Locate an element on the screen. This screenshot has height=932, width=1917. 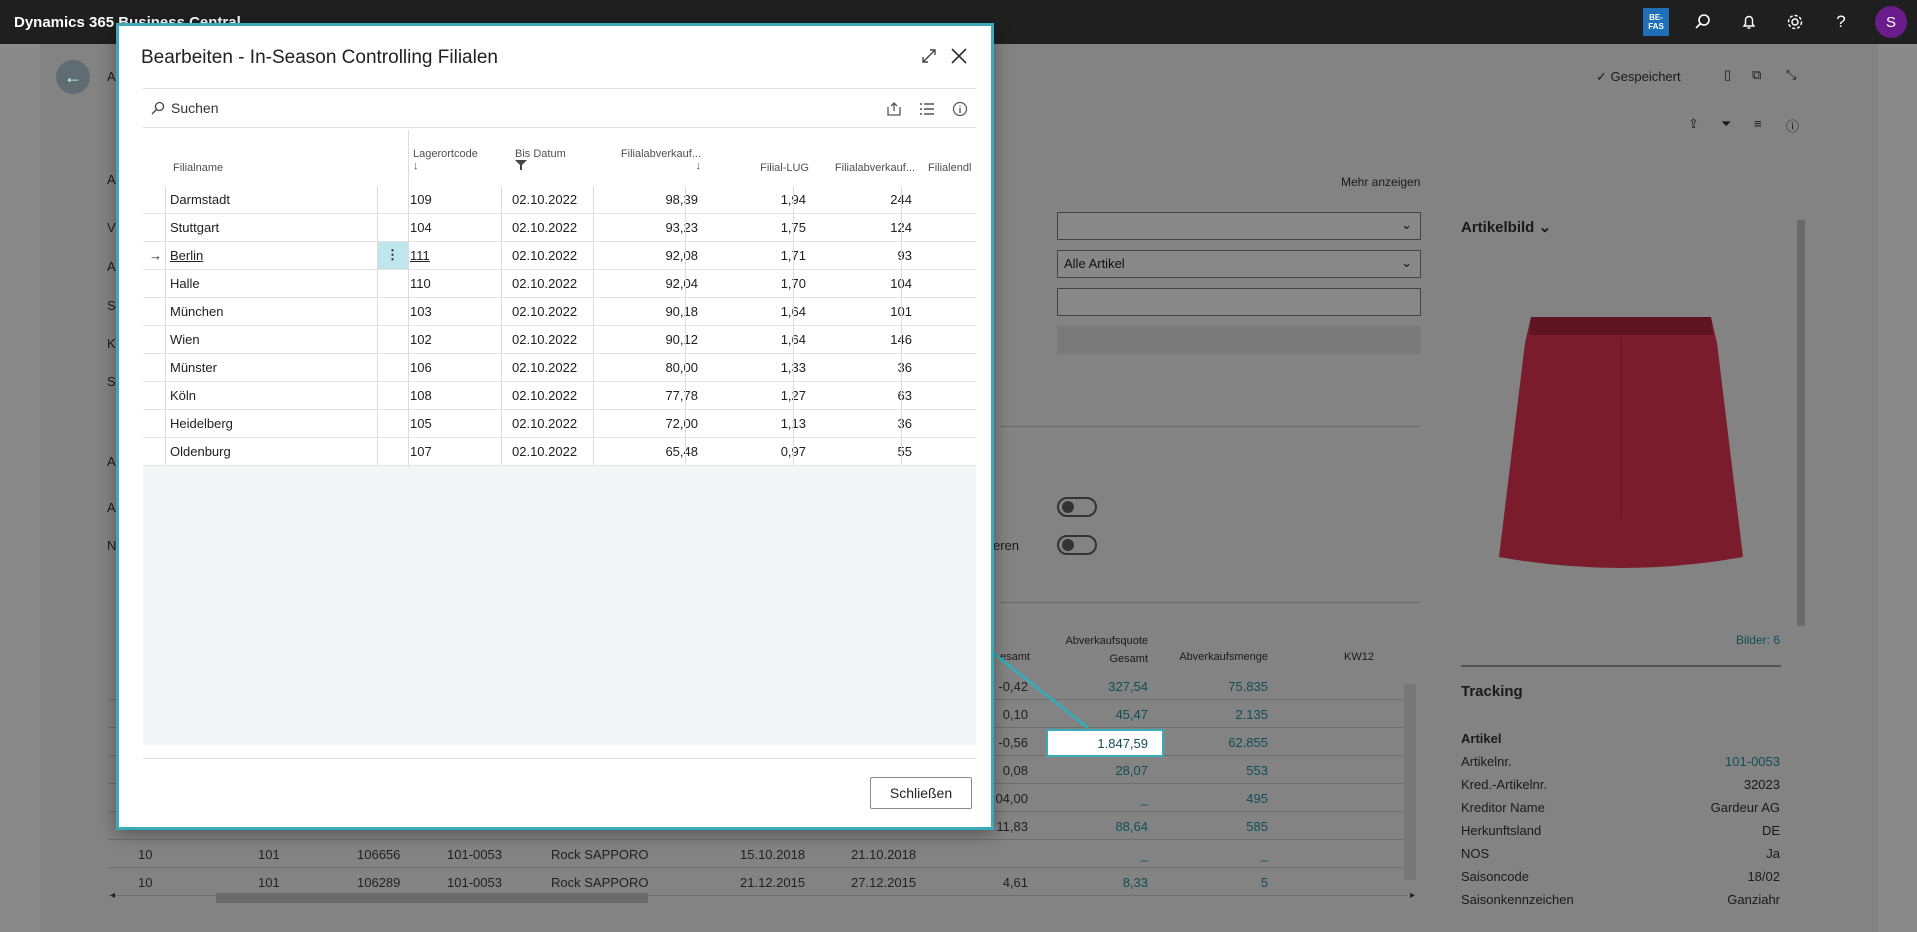
bell-icon is located at coordinates (1749, 22).